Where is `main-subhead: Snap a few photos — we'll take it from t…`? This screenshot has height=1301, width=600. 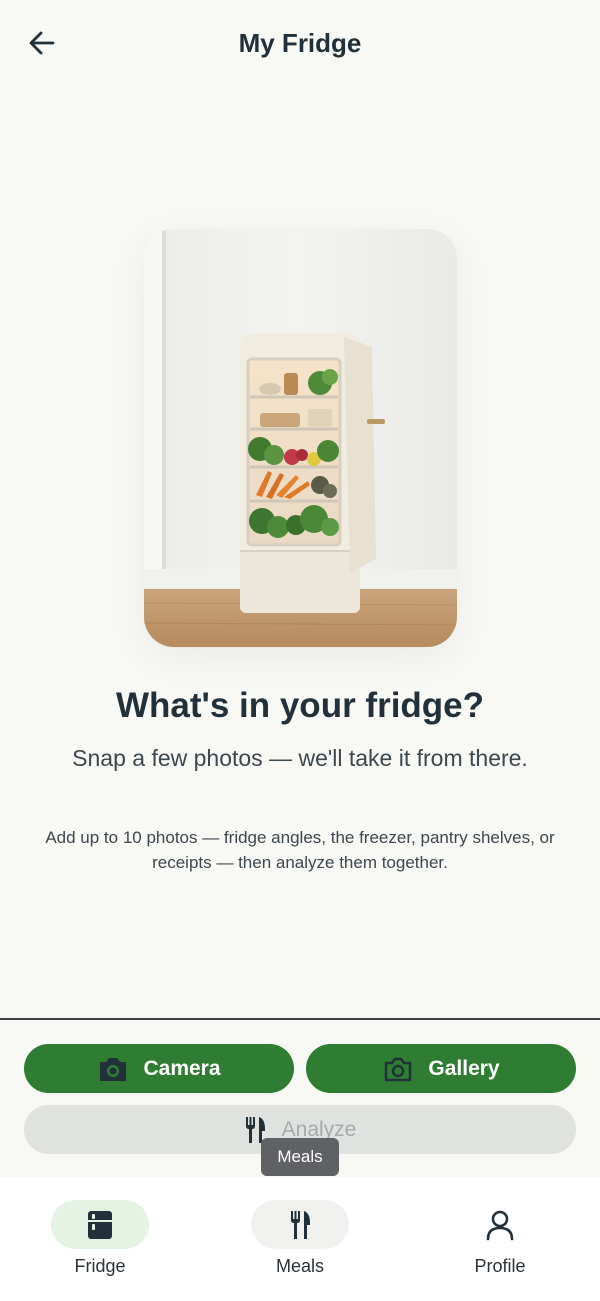
main-subhead: Snap a few photos — we'll take it from t… is located at coordinates (300, 758).